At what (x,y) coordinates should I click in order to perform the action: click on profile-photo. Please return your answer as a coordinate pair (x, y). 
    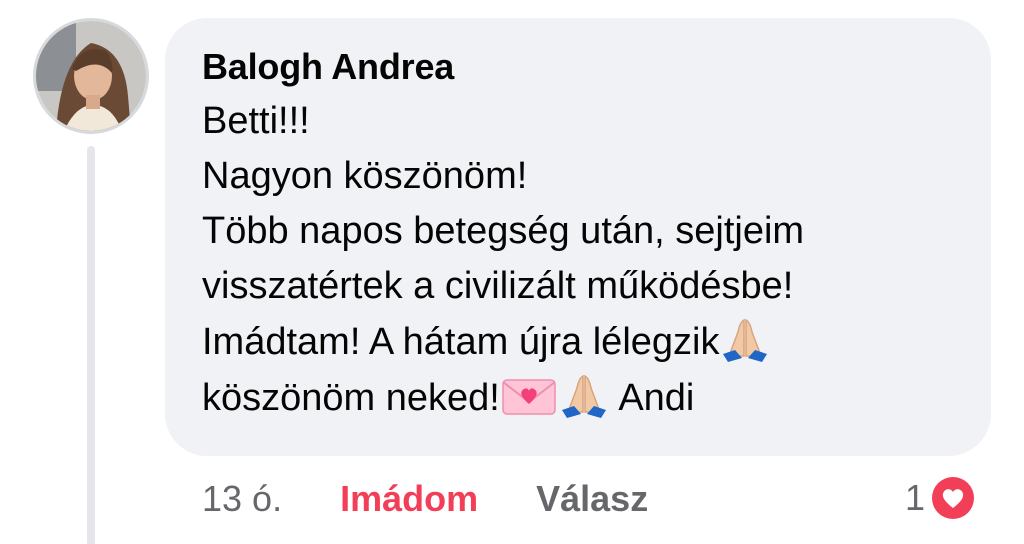
    Looking at the image, I should click on (91, 76).